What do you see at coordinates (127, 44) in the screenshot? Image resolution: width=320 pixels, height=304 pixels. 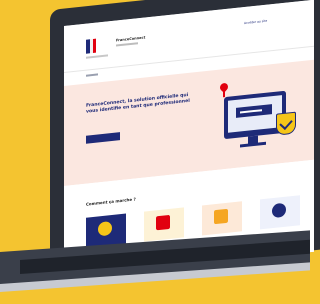 I see `site-tagline` at bounding box center [127, 44].